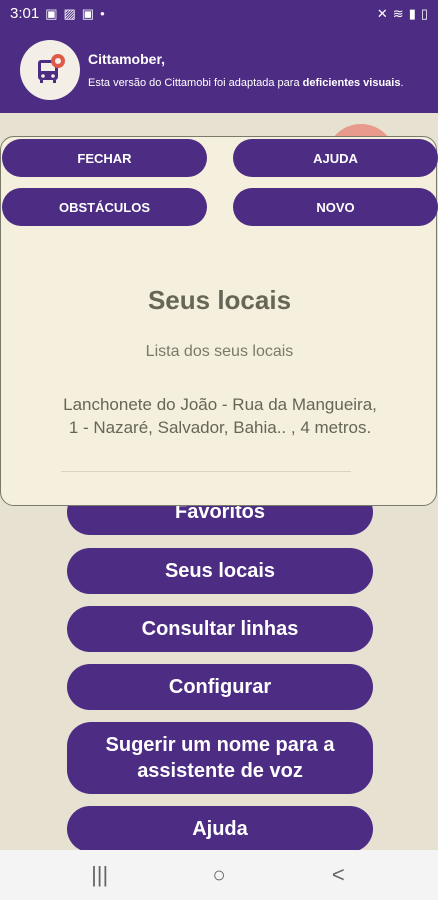  What do you see at coordinates (335, 207) in the screenshot?
I see `novo-button: NOVO` at bounding box center [335, 207].